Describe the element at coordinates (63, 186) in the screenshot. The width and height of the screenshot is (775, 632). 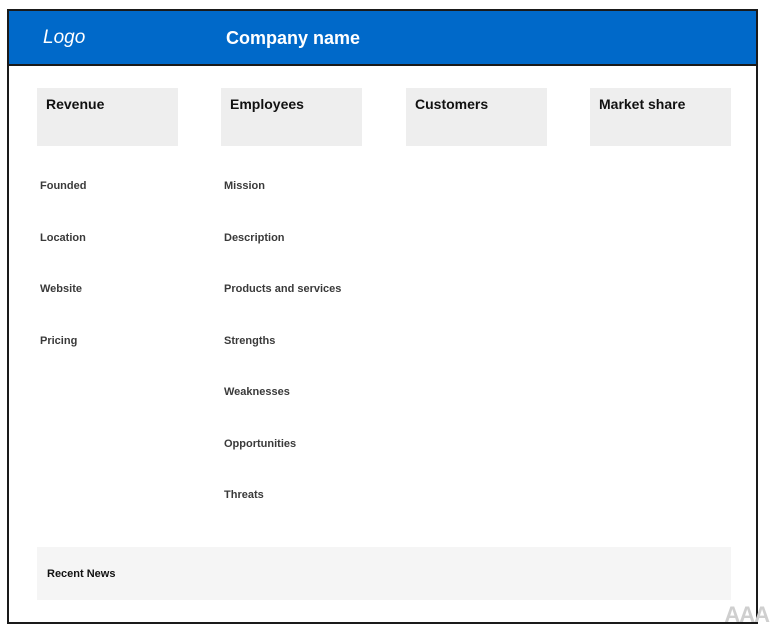
I see `field-founded: Founded` at that location.